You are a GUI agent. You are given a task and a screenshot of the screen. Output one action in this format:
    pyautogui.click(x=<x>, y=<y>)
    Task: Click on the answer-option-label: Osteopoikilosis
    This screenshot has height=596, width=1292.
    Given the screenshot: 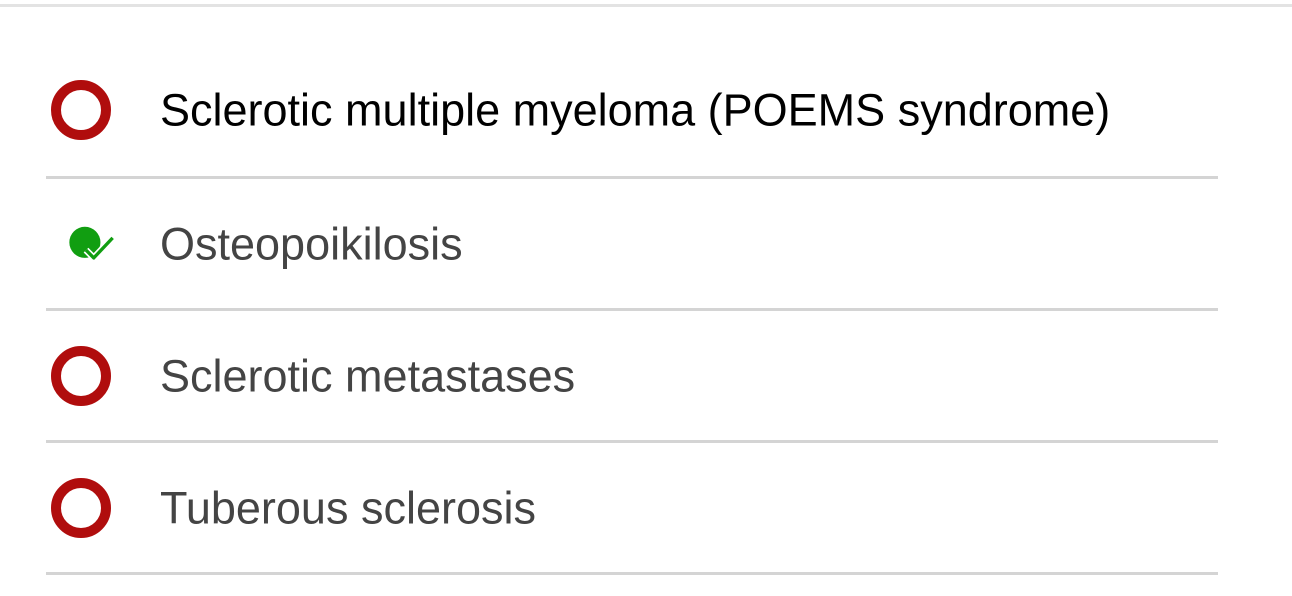 What is the action you would take?
    pyautogui.click(x=311, y=243)
    